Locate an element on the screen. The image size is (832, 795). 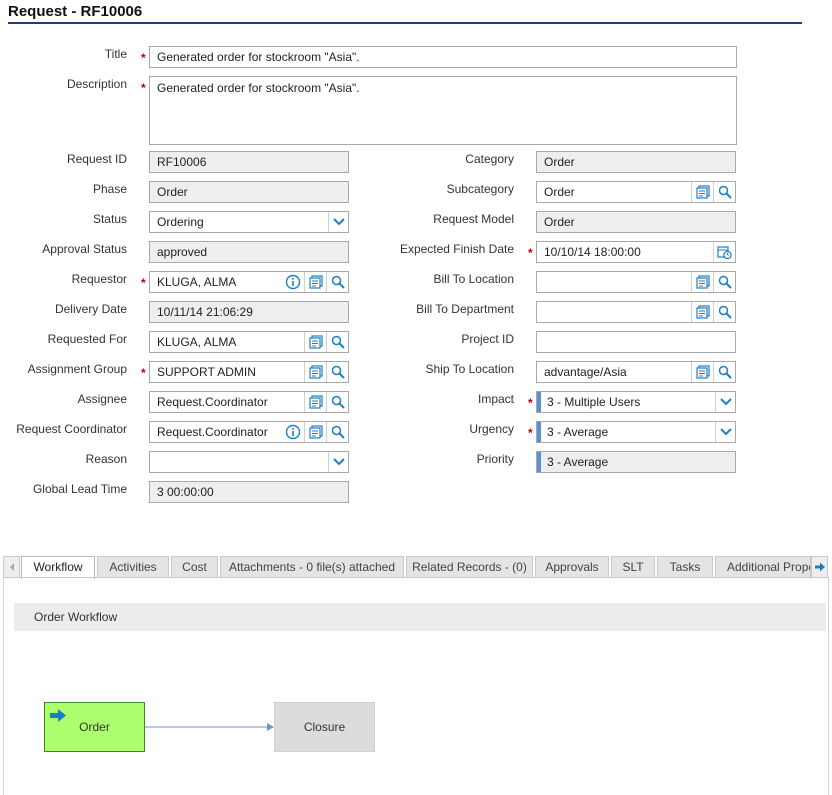
workflow-node-label: Order is located at coordinates (94, 727).